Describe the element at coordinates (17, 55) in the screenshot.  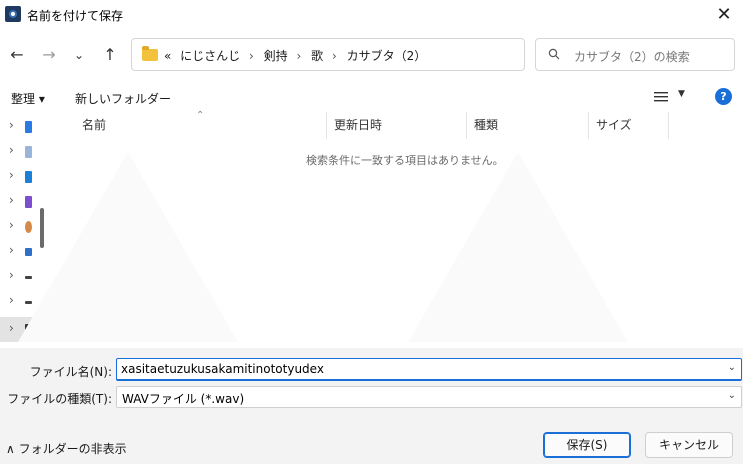
I see `back-button: ←` at that location.